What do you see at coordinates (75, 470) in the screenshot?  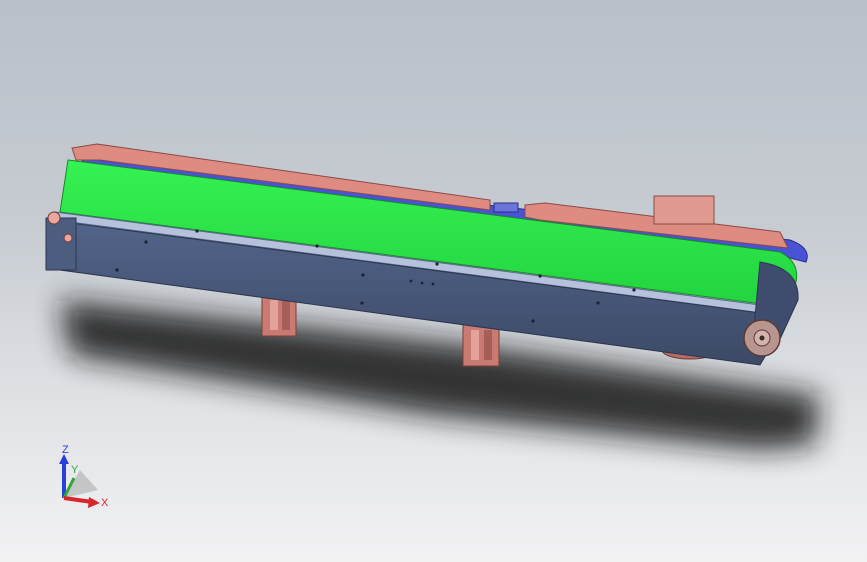 I see `y-axis-label: Y` at bounding box center [75, 470].